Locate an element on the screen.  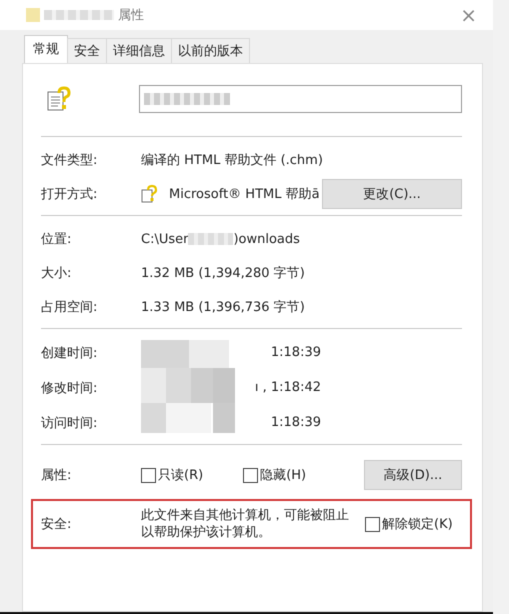
field-label: 修改时间: is located at coordinates (69, 388).